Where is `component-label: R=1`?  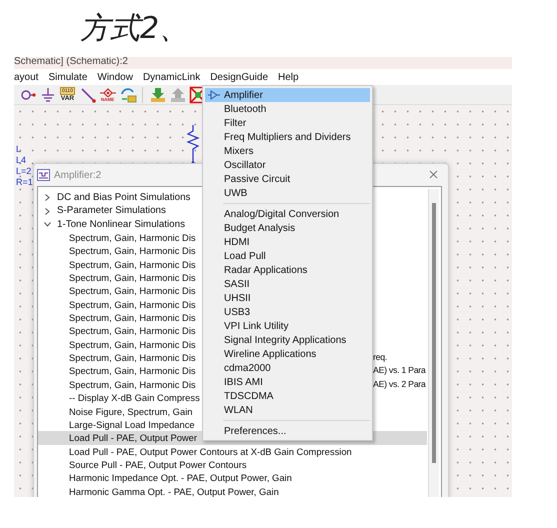 component-label: R=1 is located at coordinates (24, 182).